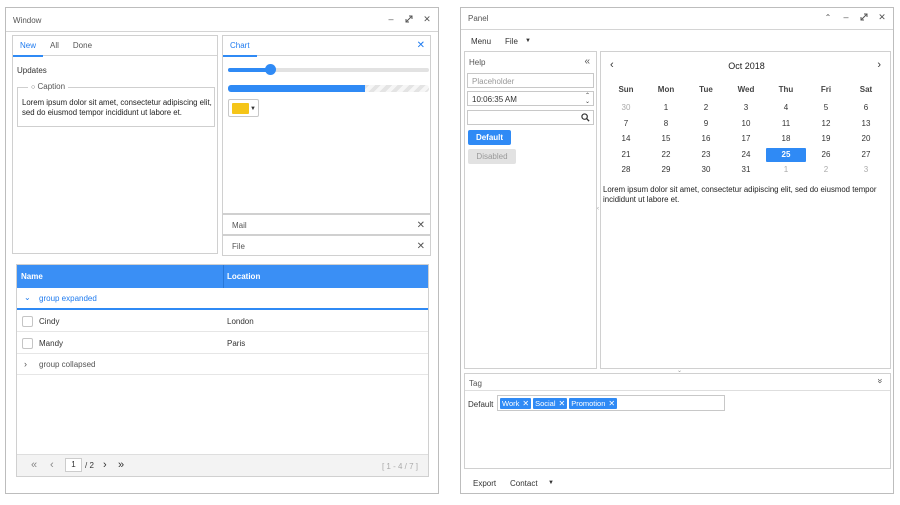 This screenshot has width=900, height=505. What do you see at coordinates (271, 69) in the screenshot?
I see `slider-handle` at bounding box center [271, 69].